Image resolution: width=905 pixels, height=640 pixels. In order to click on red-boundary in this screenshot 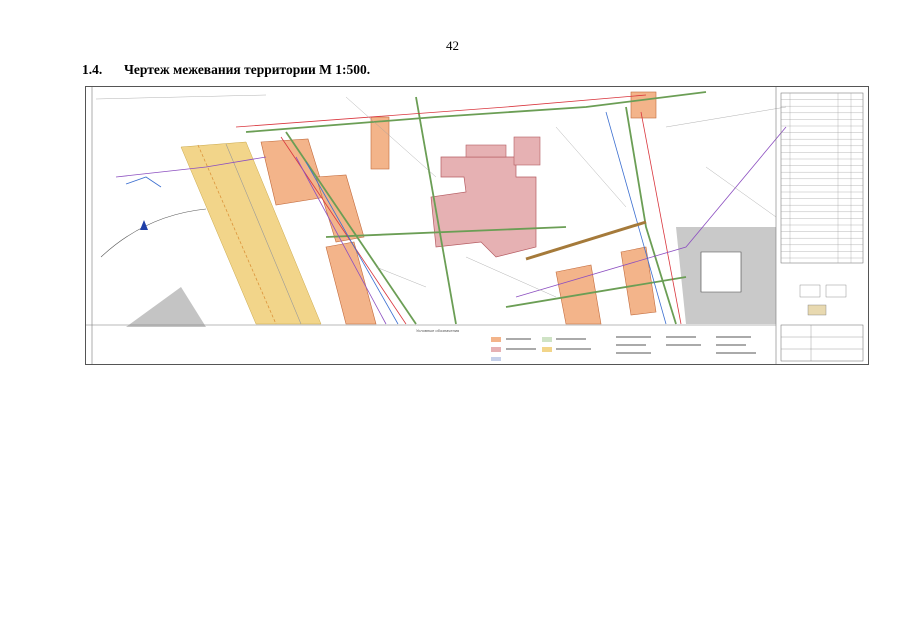, I will do `click(441, 111)`.